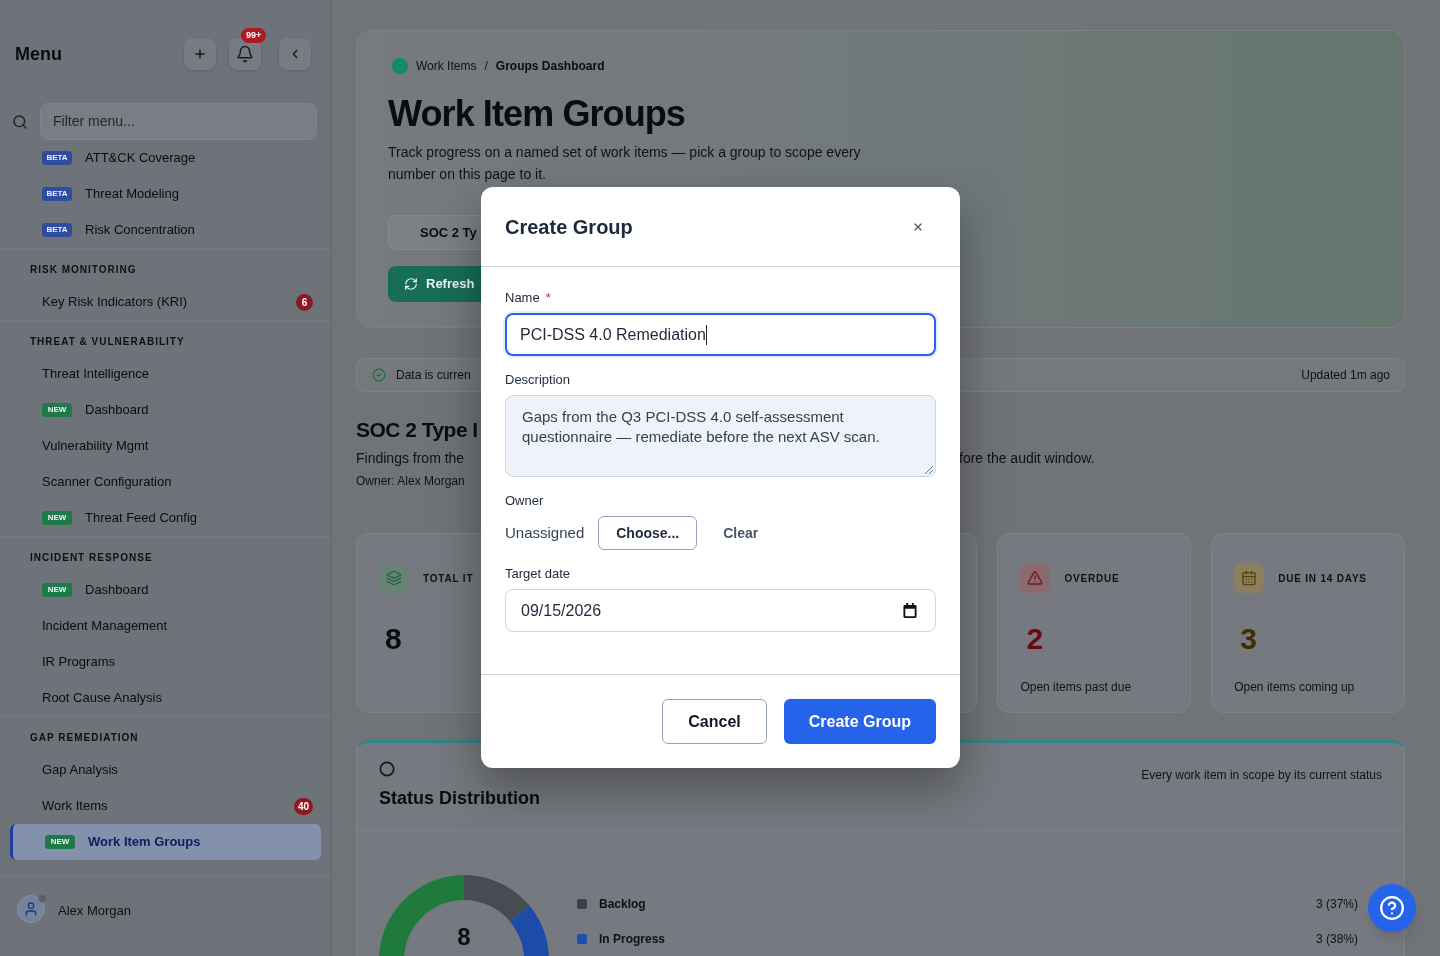 The width and height of the screenshot is (1440, 956). What do you see at coordinates (417, 430) in the screenshot?
I see `group-title: SOC 2 Type I` at bounding box center [417, 430].